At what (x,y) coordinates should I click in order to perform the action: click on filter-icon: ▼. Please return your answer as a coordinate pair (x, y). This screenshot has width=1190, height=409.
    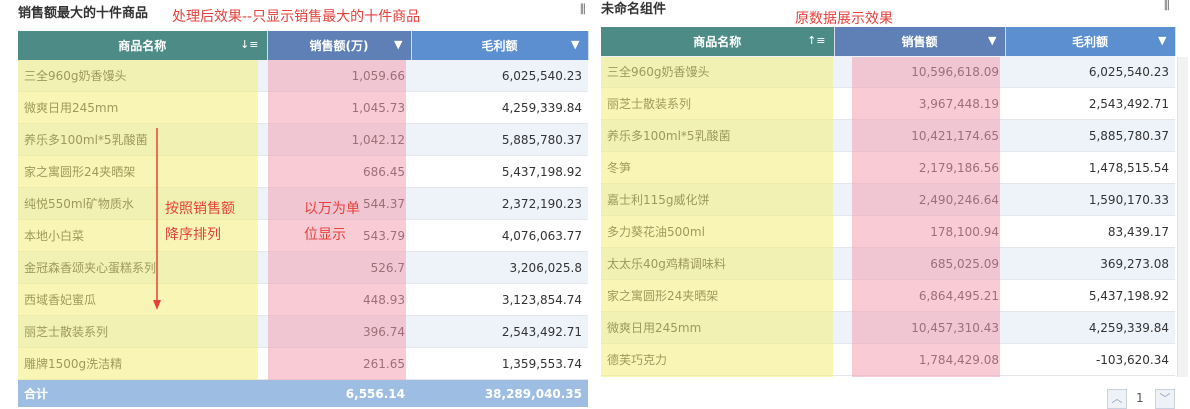
    Looking at the image, I should click on (398, 44).